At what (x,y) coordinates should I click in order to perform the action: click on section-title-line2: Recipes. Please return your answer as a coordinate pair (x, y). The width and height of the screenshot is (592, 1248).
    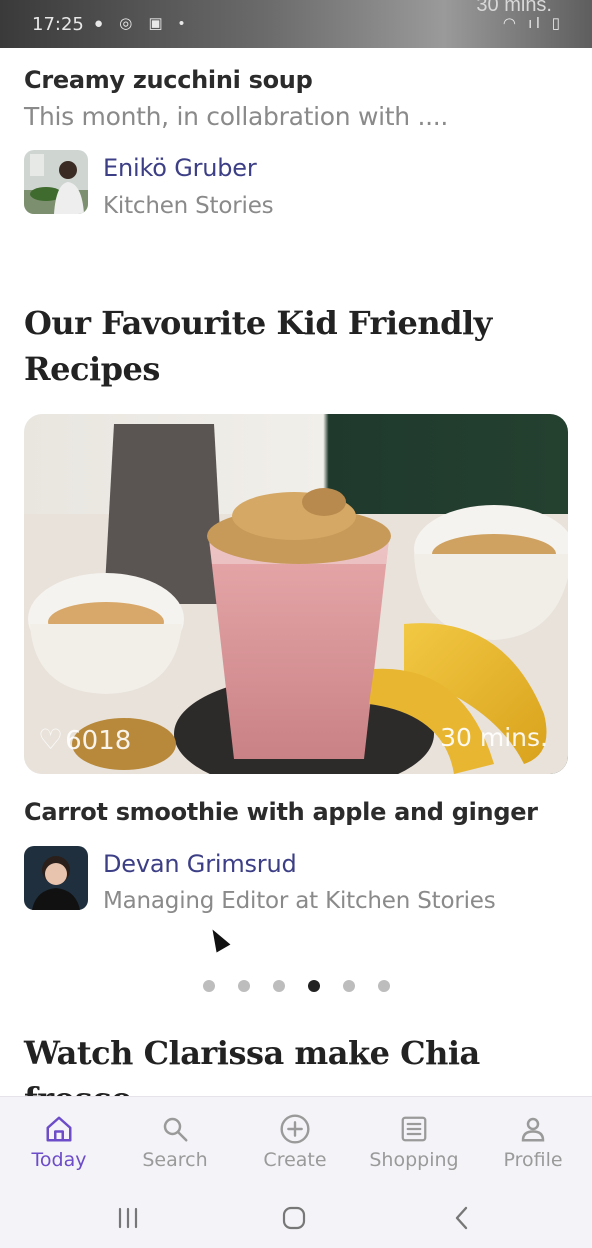
    Looking at the image, I should click on (92, 369).